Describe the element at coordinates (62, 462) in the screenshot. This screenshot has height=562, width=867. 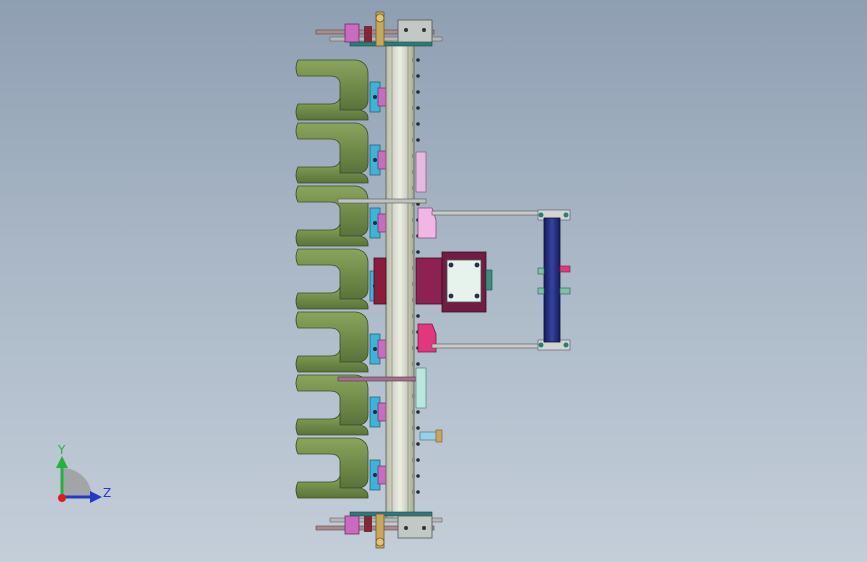
I see `triad-y-arrow` at that location.